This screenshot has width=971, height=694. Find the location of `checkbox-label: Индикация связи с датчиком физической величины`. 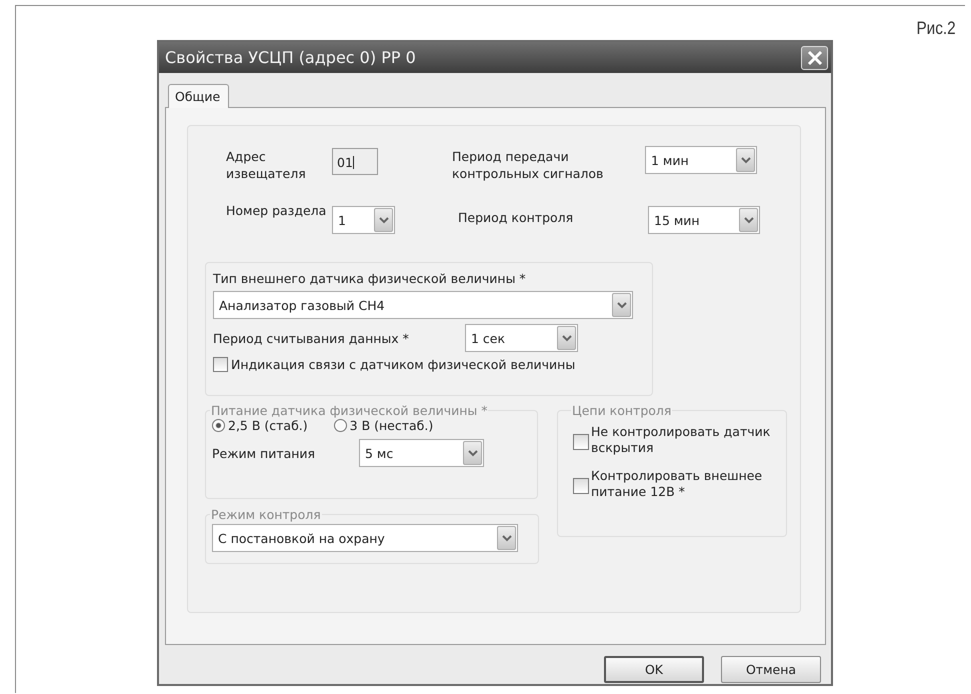

checkbox-label: Индикация связи с датчиком физической величины is located at coordinates (403, 364).